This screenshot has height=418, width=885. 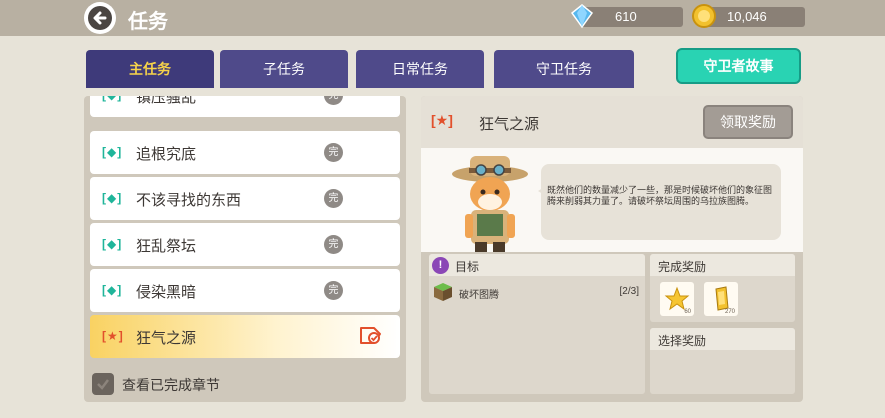 I want to click on list-item: [◆] 狂乱祭坛 完, so click(x=245, y=244).